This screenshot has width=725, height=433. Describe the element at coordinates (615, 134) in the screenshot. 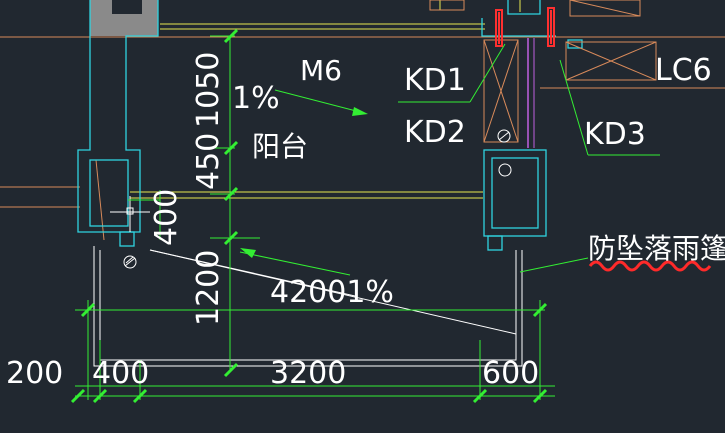

I see `label-kd3: KD3` at that location.